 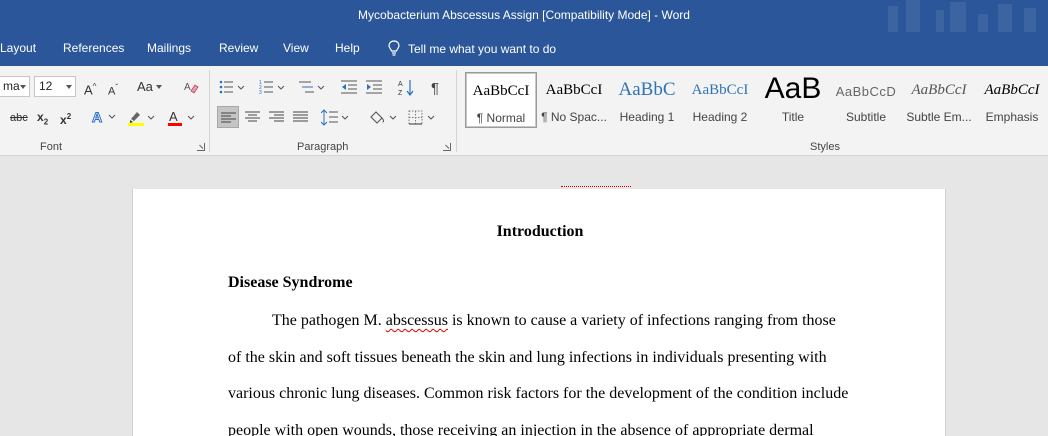 What do you see at coordinates (720, 100) in the screenshot?
I see `style-heading-2: AaBbCcI Heading 2` at bounding box center [720, 100].